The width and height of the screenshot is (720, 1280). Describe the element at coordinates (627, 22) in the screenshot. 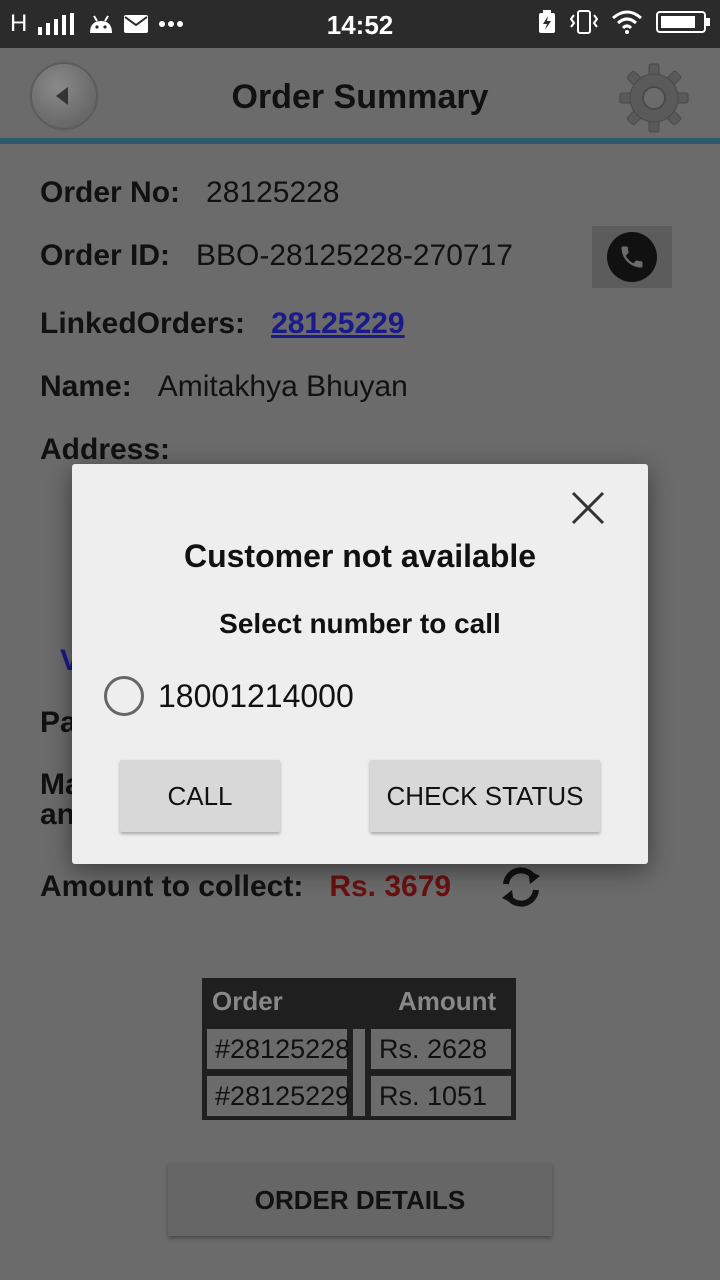

I see `wifi-icon` at that location.